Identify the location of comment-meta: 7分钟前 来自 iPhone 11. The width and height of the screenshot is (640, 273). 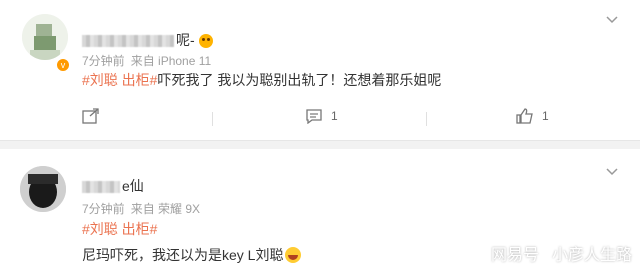
(149, 60).